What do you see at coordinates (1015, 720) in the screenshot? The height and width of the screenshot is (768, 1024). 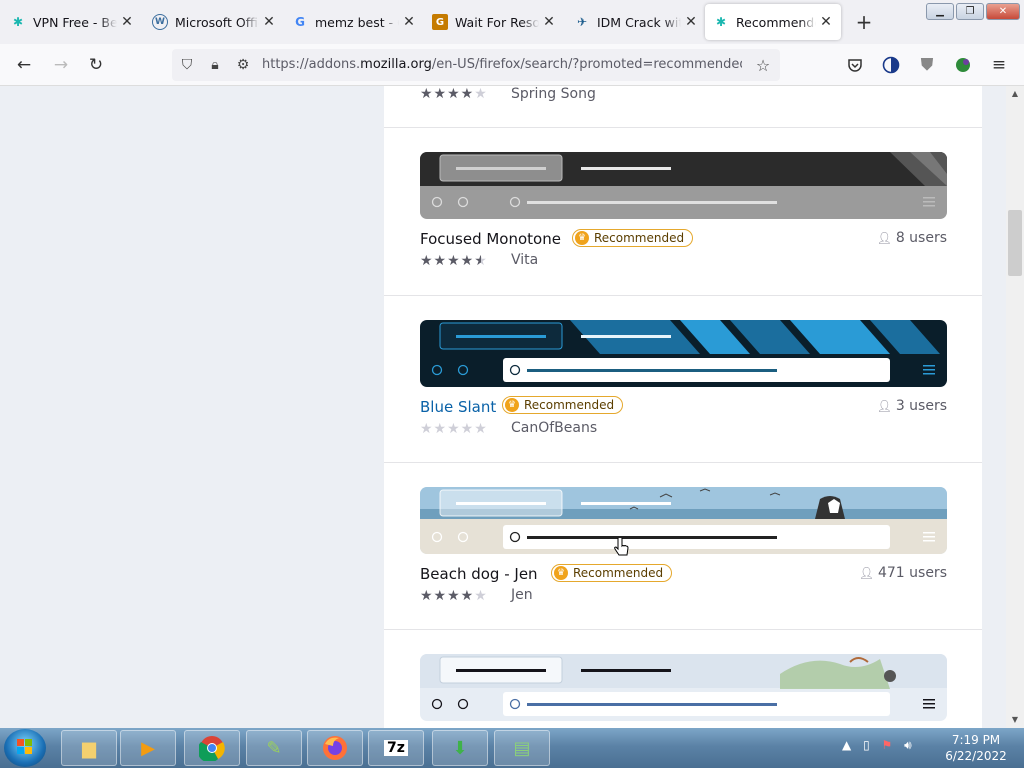 I see `scroll-down-icon: ▼` at bounding box center [1015, 720].